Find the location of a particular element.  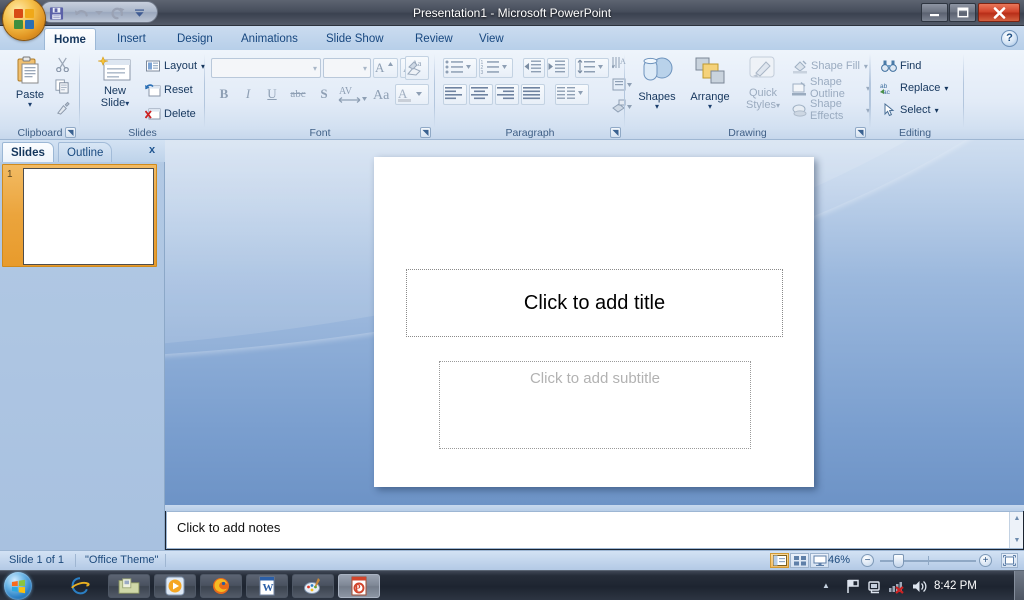

taskbar-item-media-player is located at coordinates (175, 586).